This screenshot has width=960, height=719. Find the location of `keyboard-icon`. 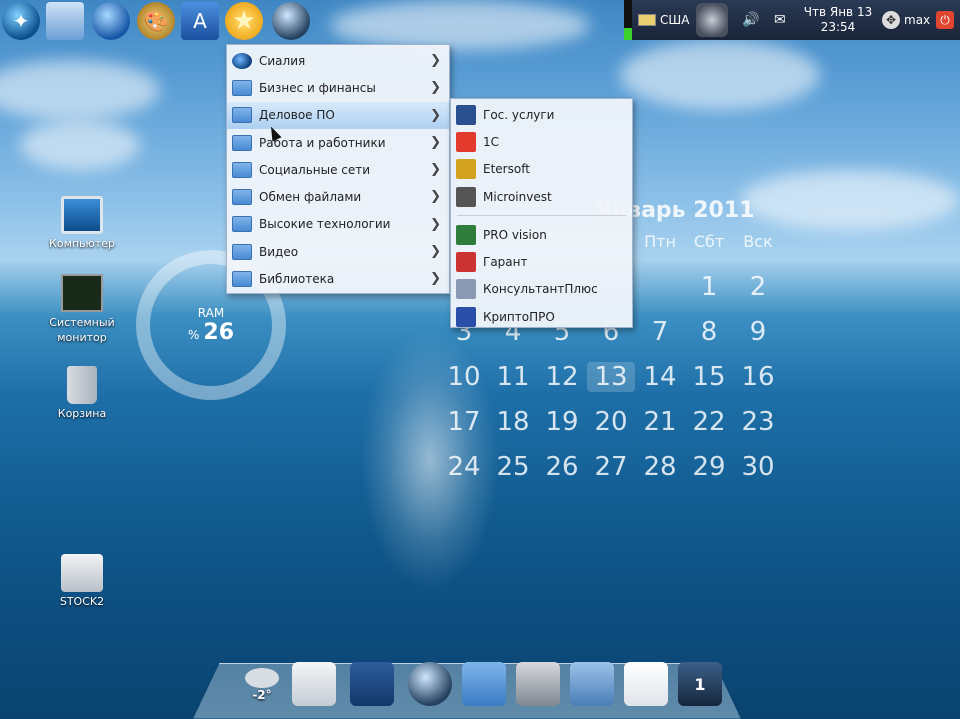

keyboard-icon is located at coordinates (647, 20).